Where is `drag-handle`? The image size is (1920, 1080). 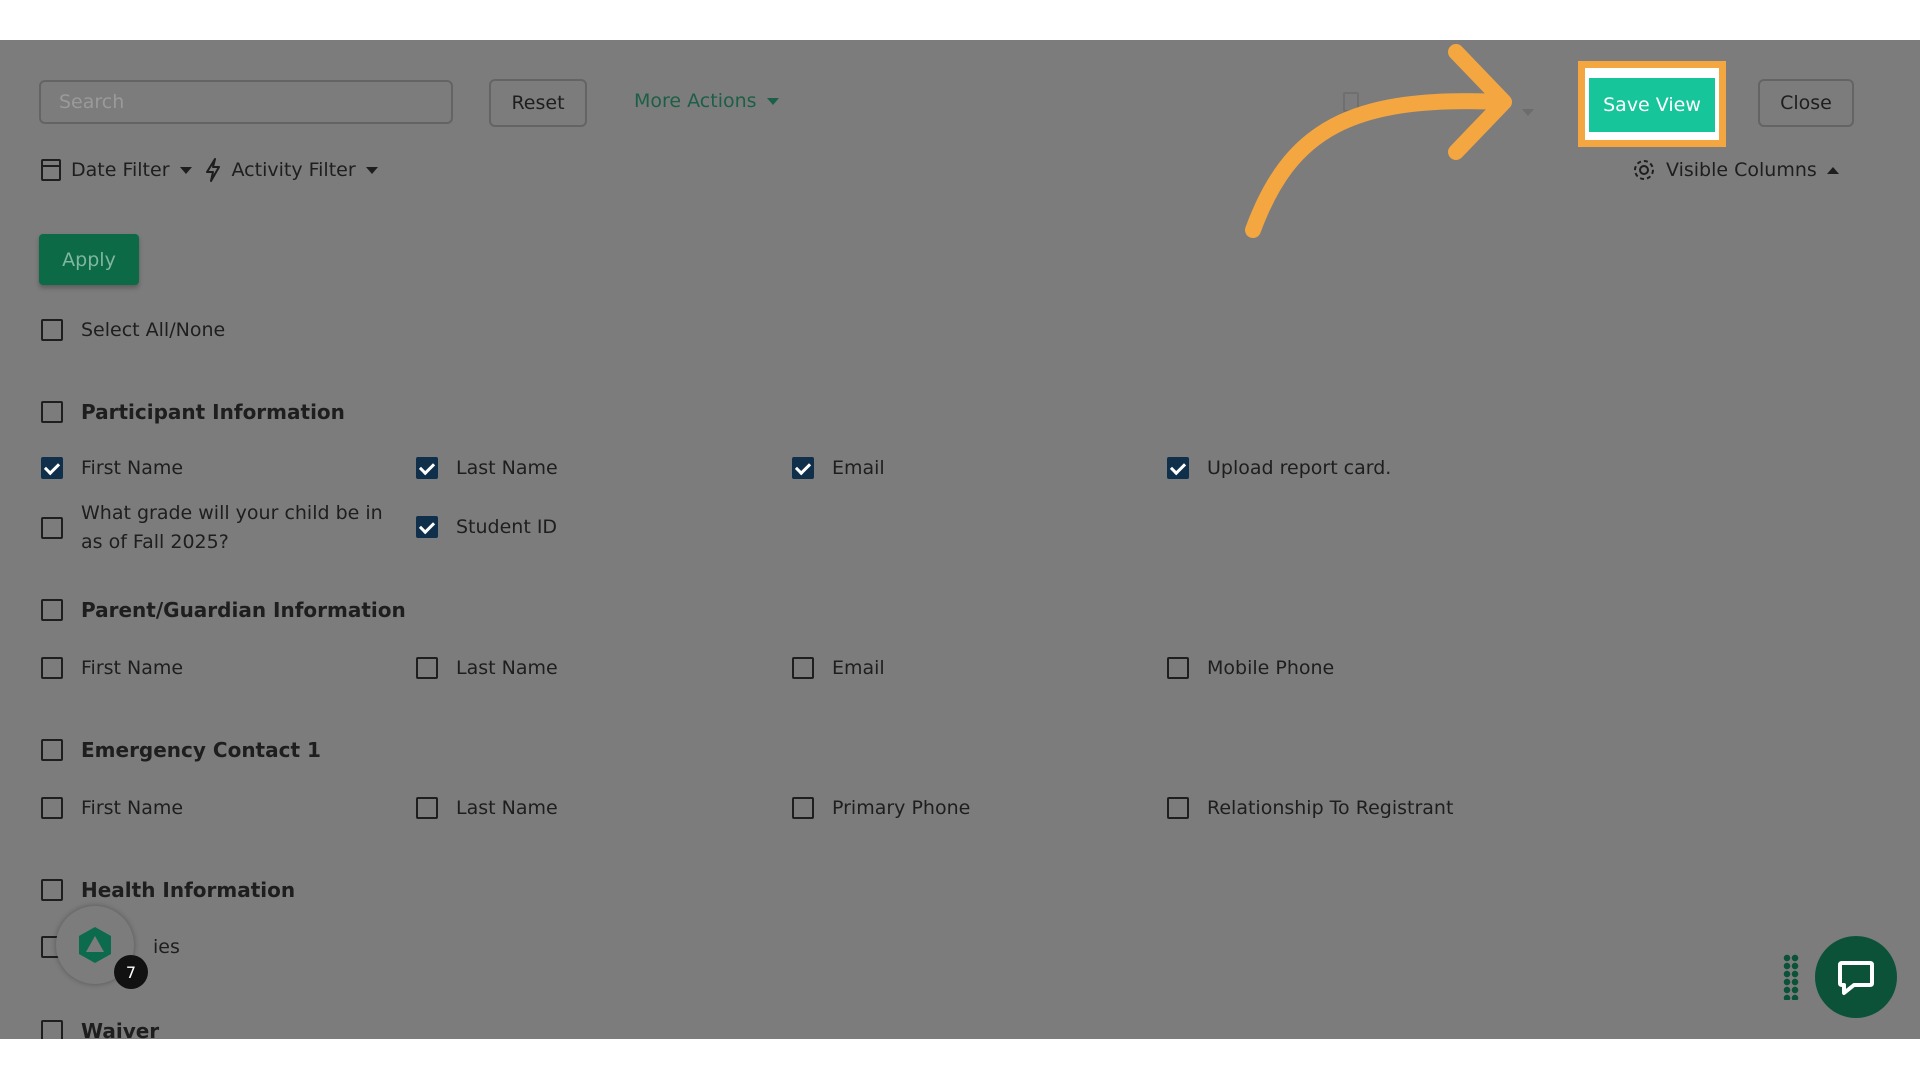
drag-handle is located at coordinates (1791, 977).